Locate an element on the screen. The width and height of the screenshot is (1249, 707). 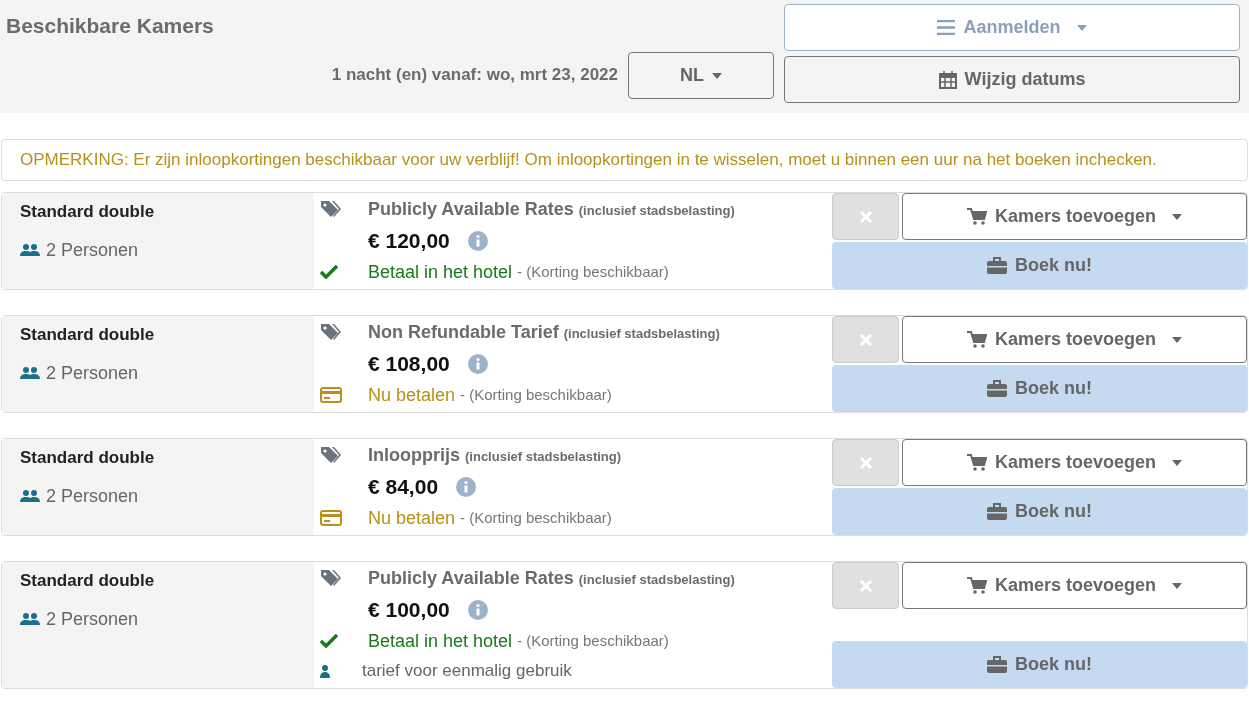
login-button: Aanmelden is located at coordinates (1012, 27).